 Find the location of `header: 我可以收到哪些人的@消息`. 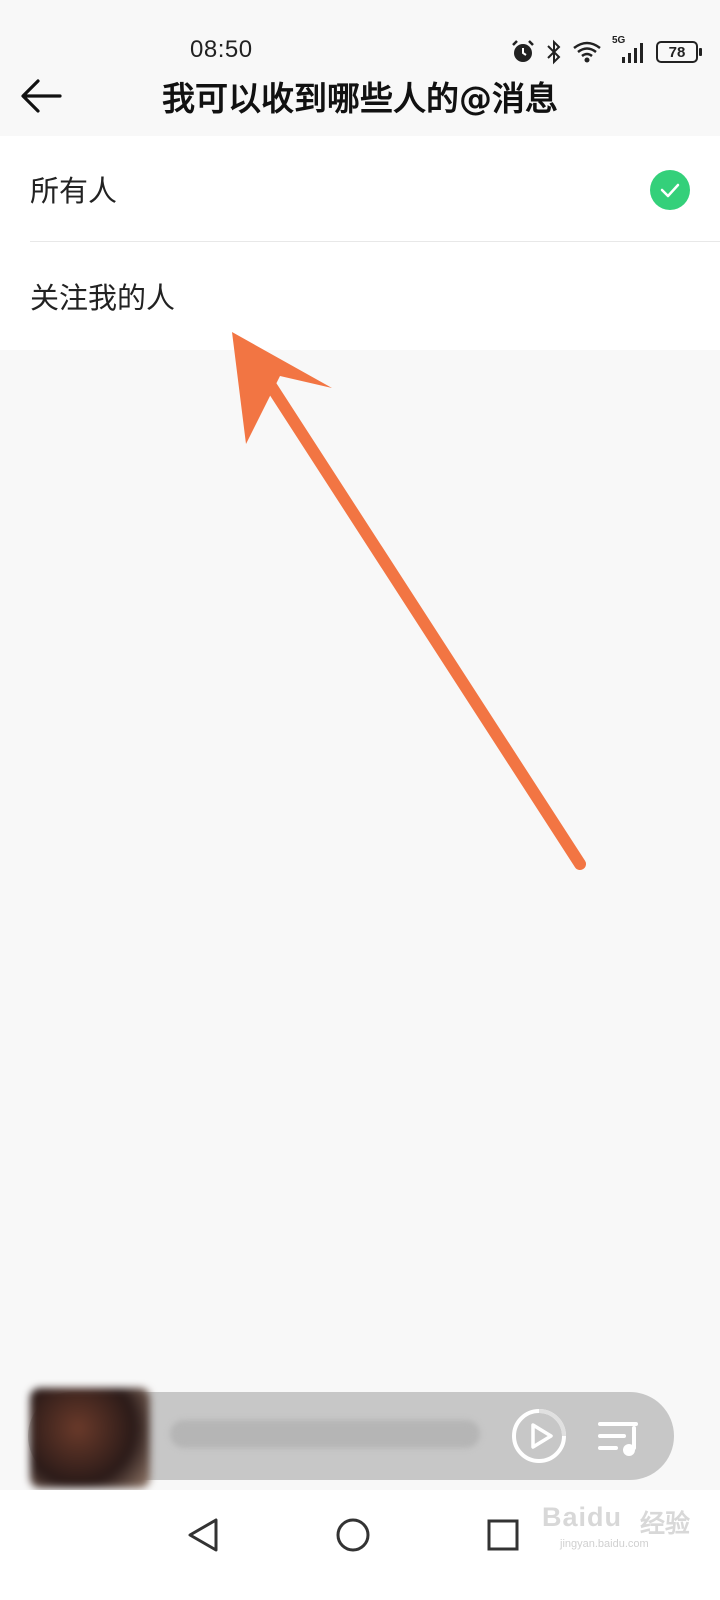

header: 我可以收到哪些人的@消息 is located at coordinates (360, 106).